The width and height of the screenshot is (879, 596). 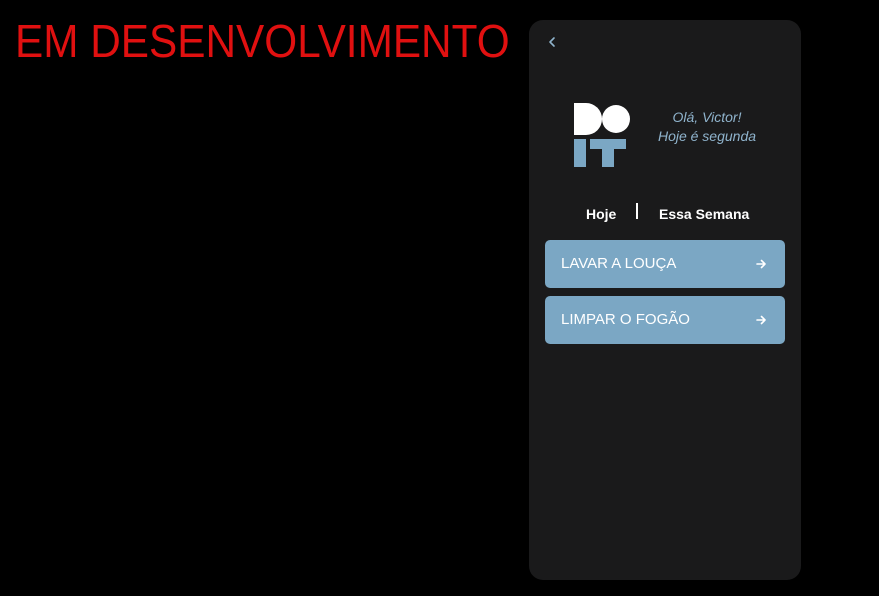 I want to click on greeting: Olá, Victor! Hoje é segunda, so click(x=707, y=127).